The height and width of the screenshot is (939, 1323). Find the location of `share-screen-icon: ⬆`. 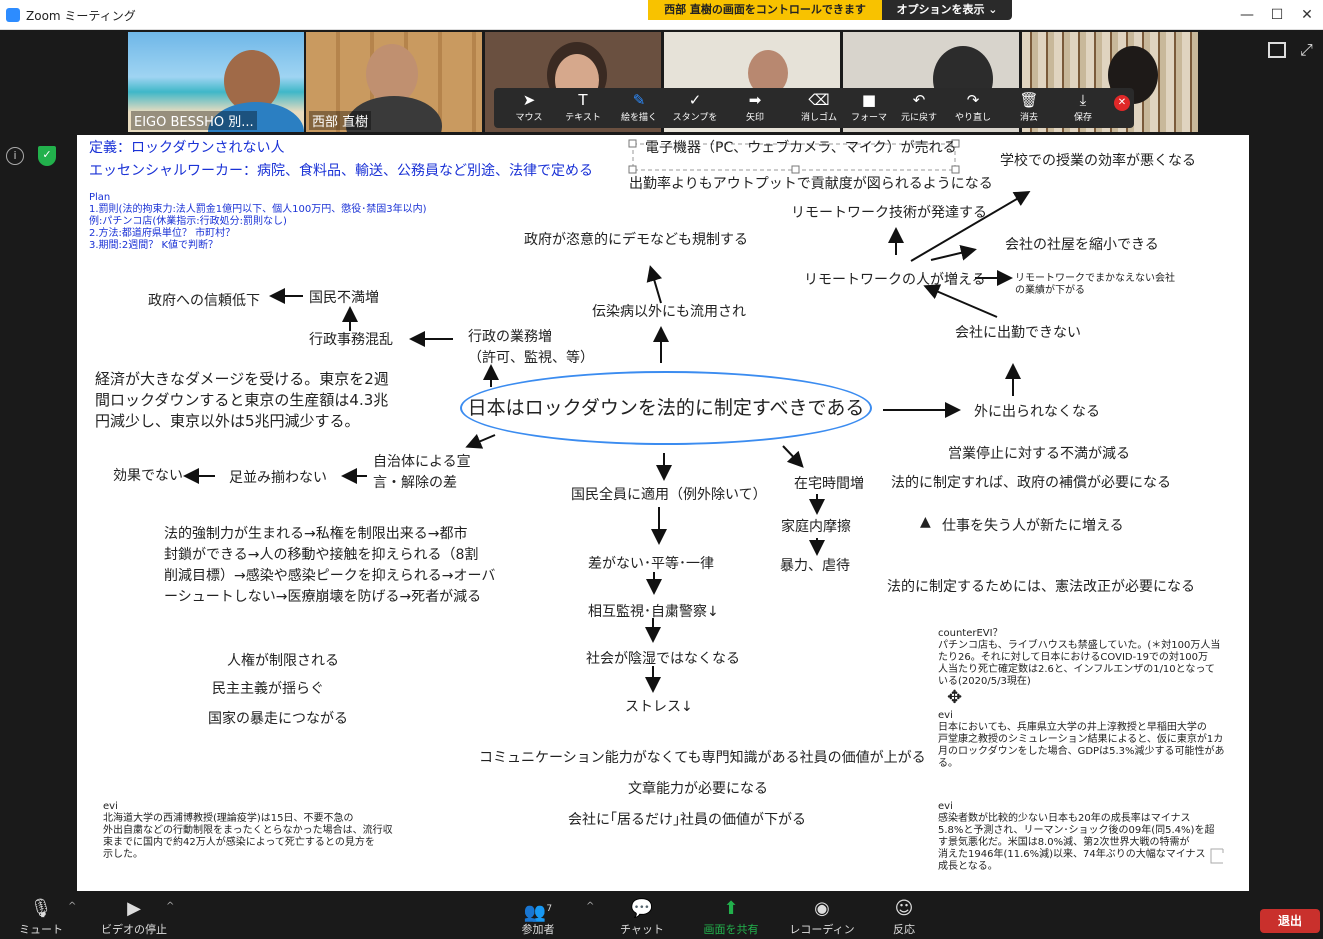

share-screen-icon: ⬆ is located at coordinates (731, 908).